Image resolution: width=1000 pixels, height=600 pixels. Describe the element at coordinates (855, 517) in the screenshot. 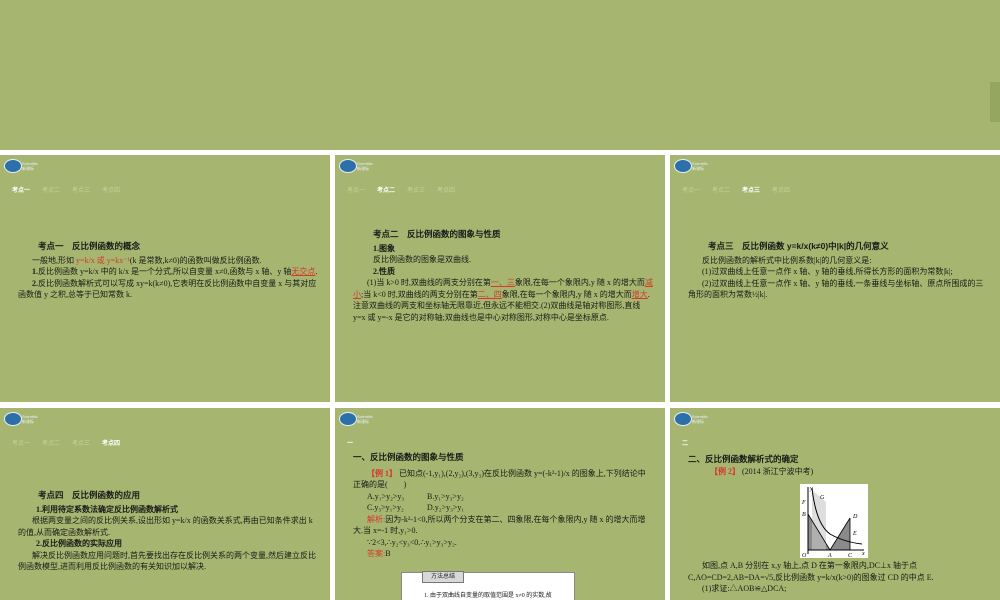

I see `fig-label: D` at that location.